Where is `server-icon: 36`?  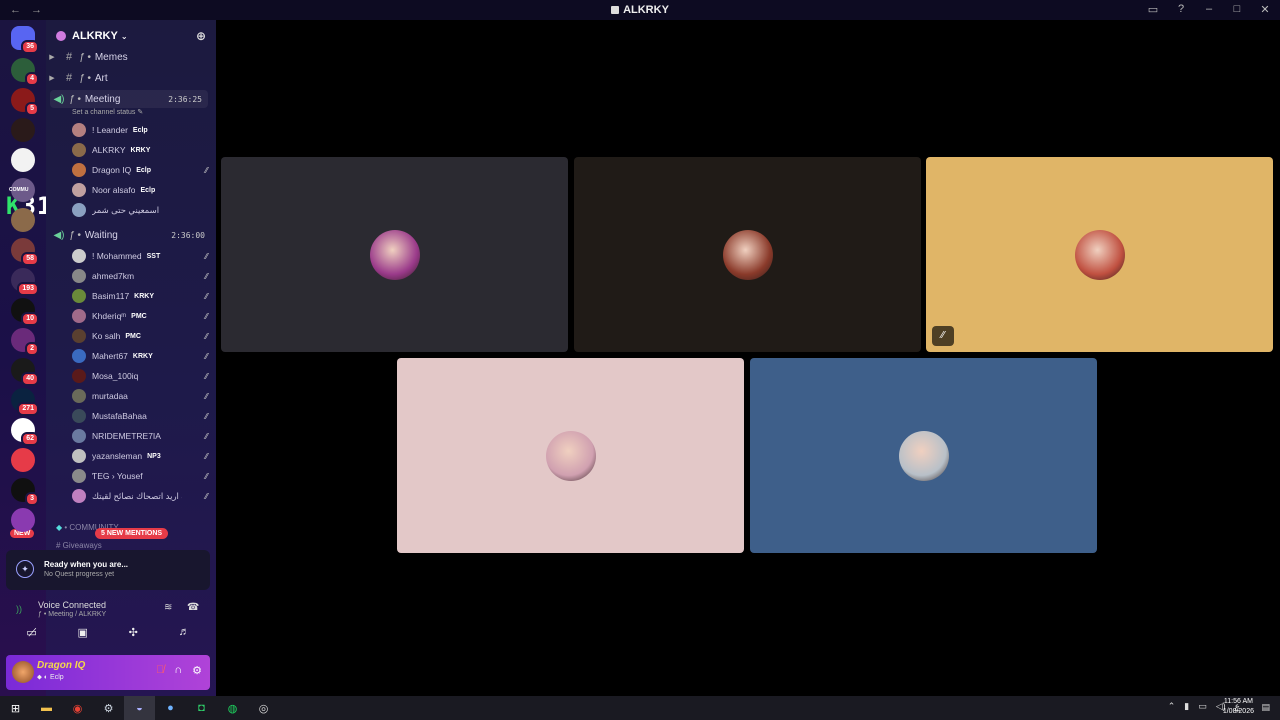 server-icon: 36 is located at coordinates (25, 40).